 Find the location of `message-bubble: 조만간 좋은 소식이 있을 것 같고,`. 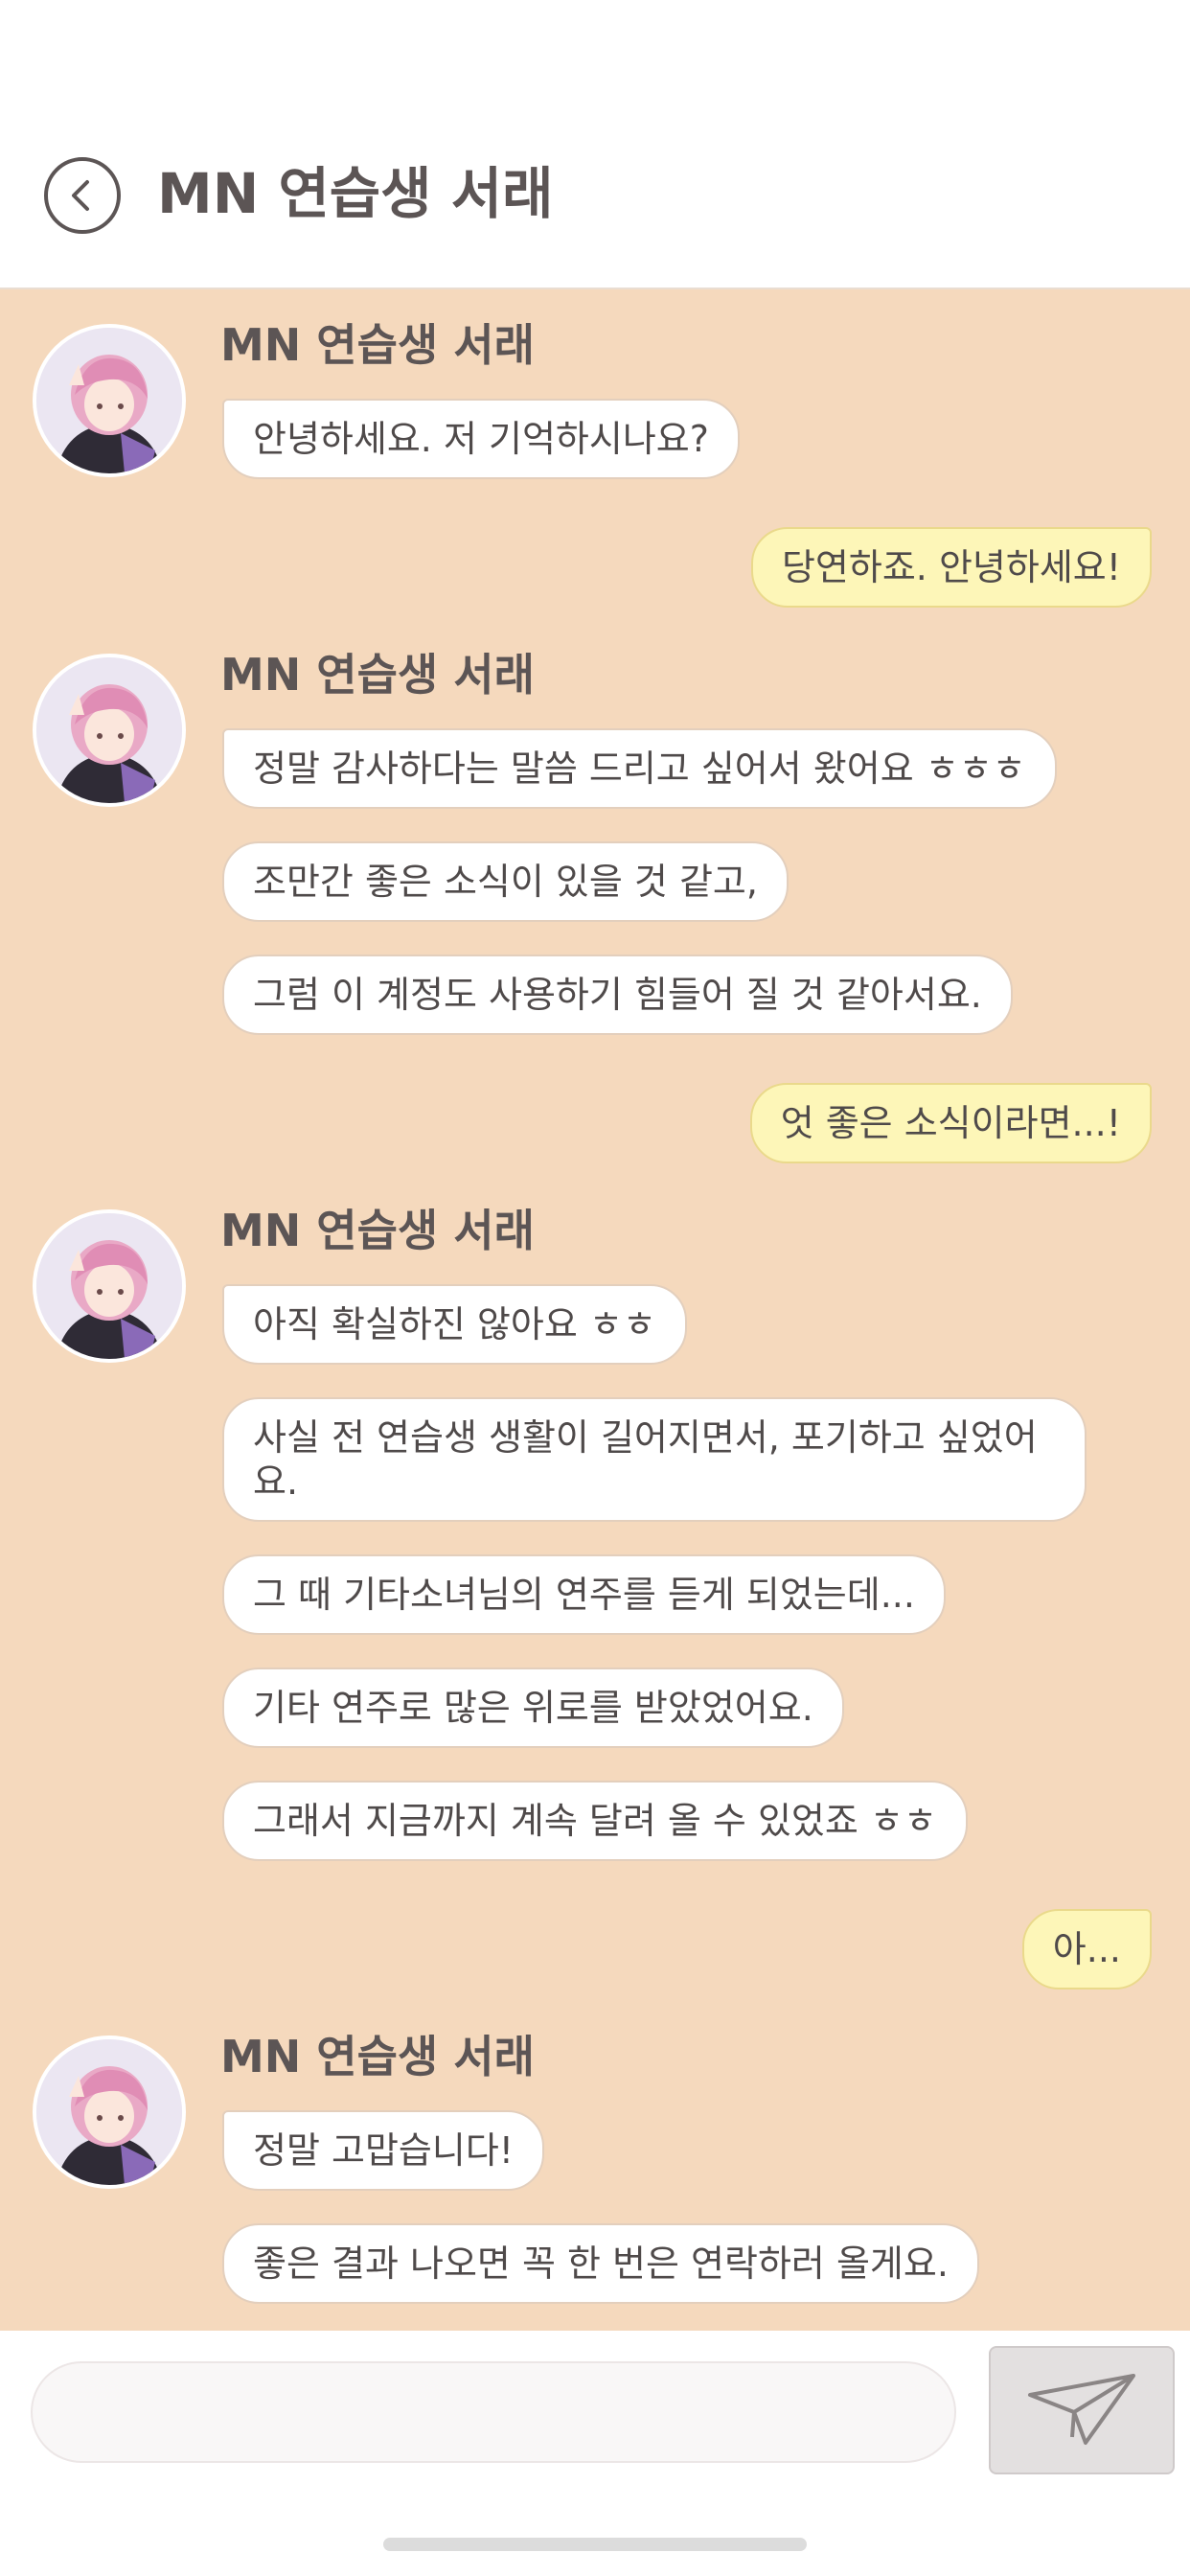

message-bubble: 조만간 좋은 소식이 있을 것 같고, is located at coordinates (506, 881).